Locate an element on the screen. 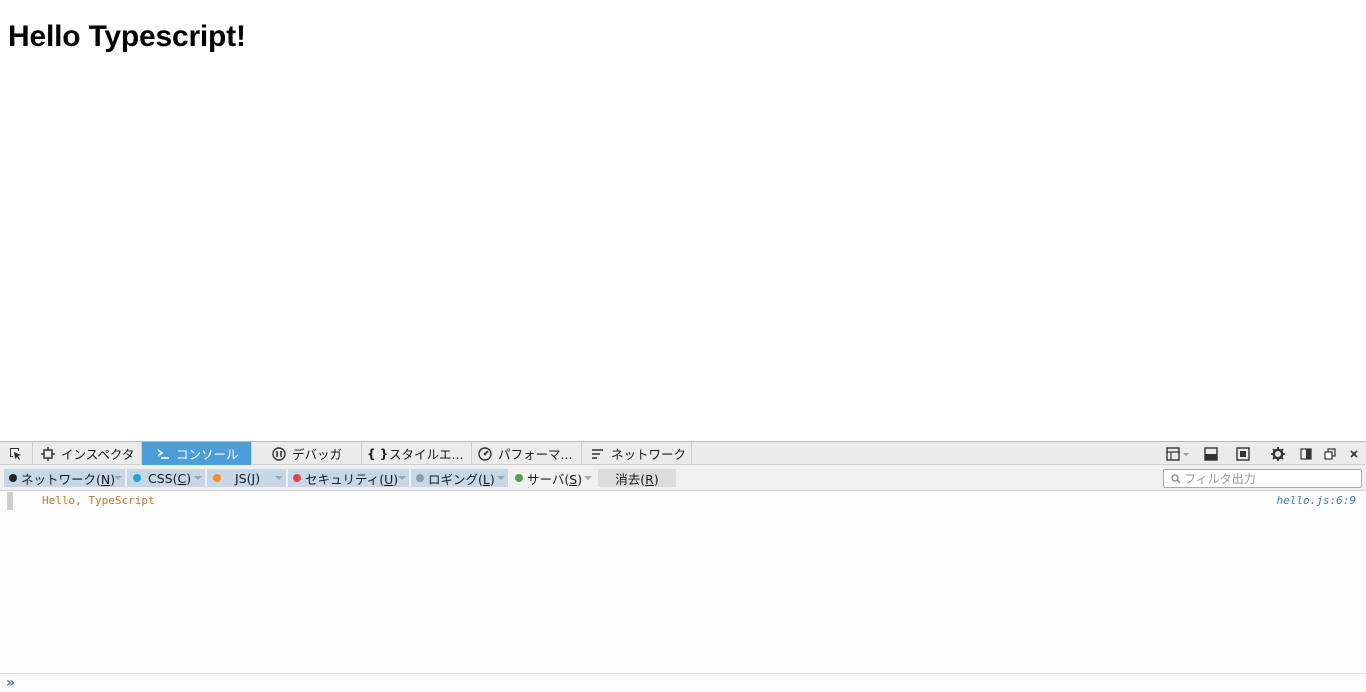 Image resolution: width=1366 pixels, height=692 pixels. search-icon is located at coordinates (1176, 478).